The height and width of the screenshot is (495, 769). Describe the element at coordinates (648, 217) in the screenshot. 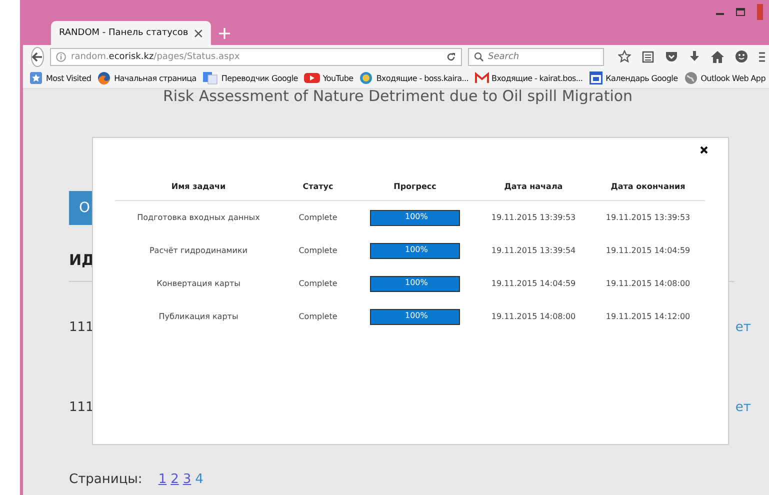

I see `end-date: 19.11.2015 13:39:53` at that location.